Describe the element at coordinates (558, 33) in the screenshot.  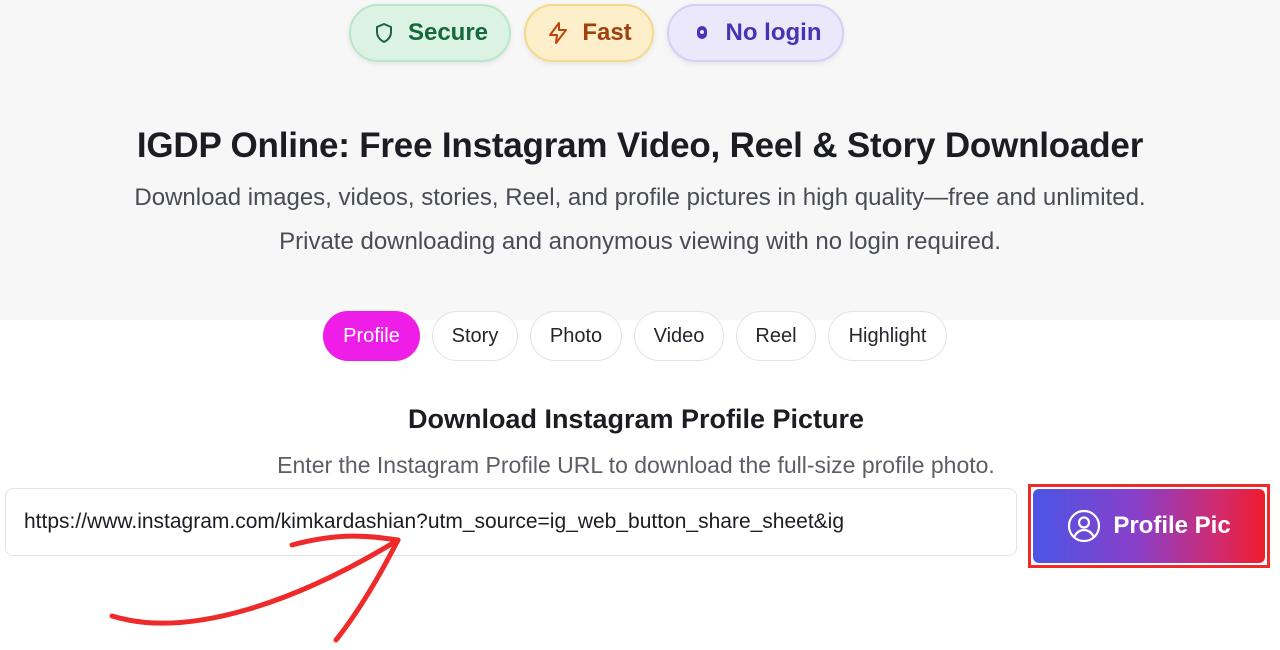
I see `lightning-icon` at that location.